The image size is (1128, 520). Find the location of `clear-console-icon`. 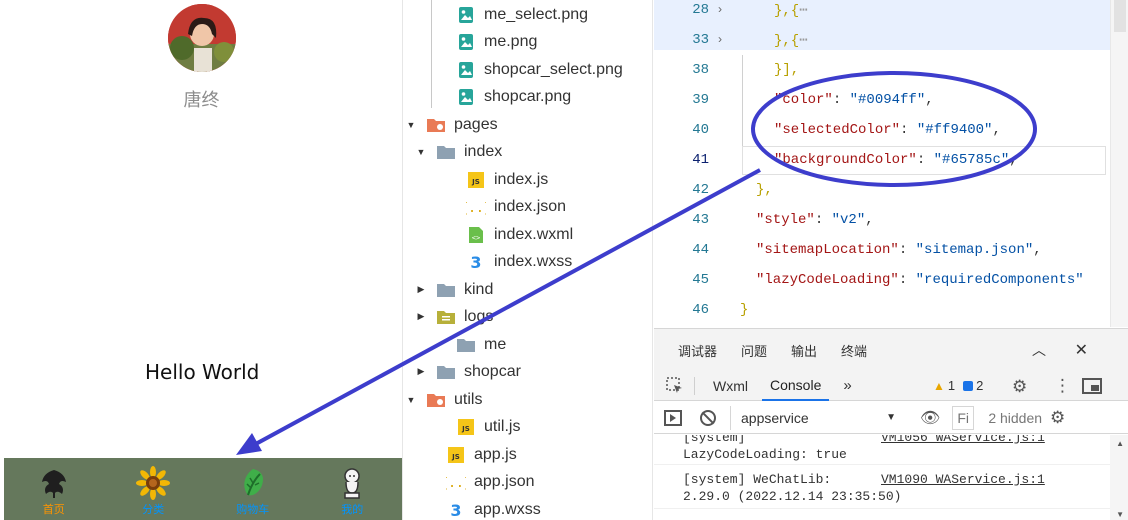

clear-console-icon is located at coordinates (708, 417).